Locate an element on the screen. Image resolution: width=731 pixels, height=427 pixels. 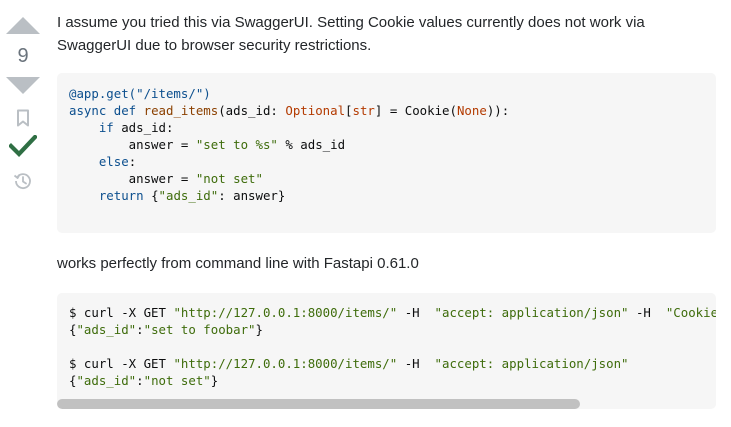
accepted-answer-indicator is located at coordinates (23, 146).